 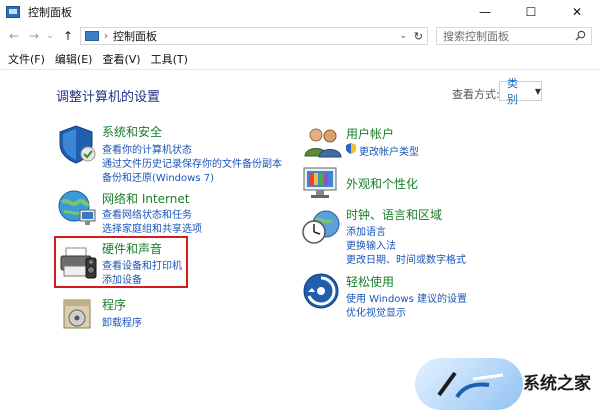 I want to click on view-by-value: 类别, so click(x=512, y=91).